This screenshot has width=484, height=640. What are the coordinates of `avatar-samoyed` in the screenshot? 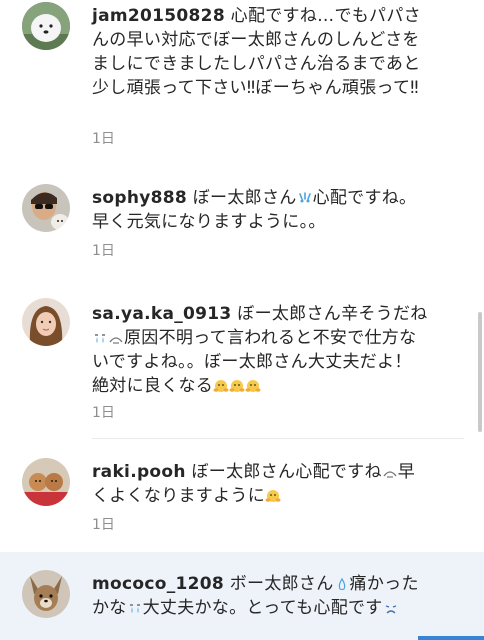 It's located at (46, 26).